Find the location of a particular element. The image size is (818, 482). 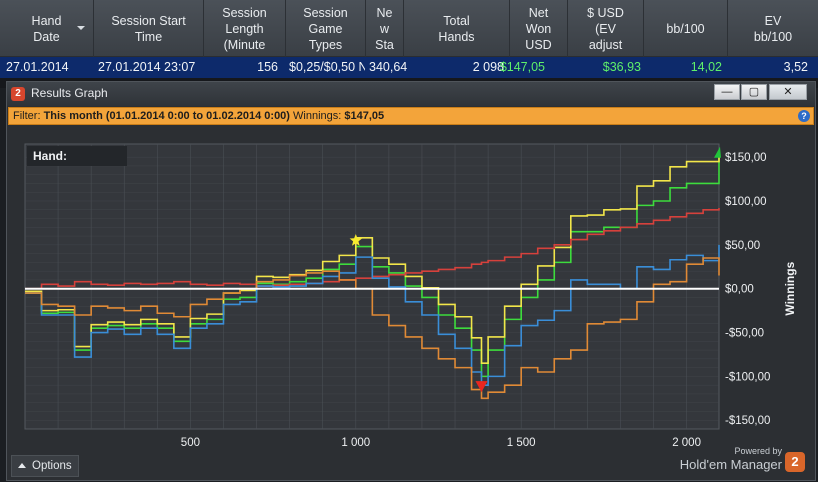

col-hand-date: Hand Date is located at coordinates (47, 28).